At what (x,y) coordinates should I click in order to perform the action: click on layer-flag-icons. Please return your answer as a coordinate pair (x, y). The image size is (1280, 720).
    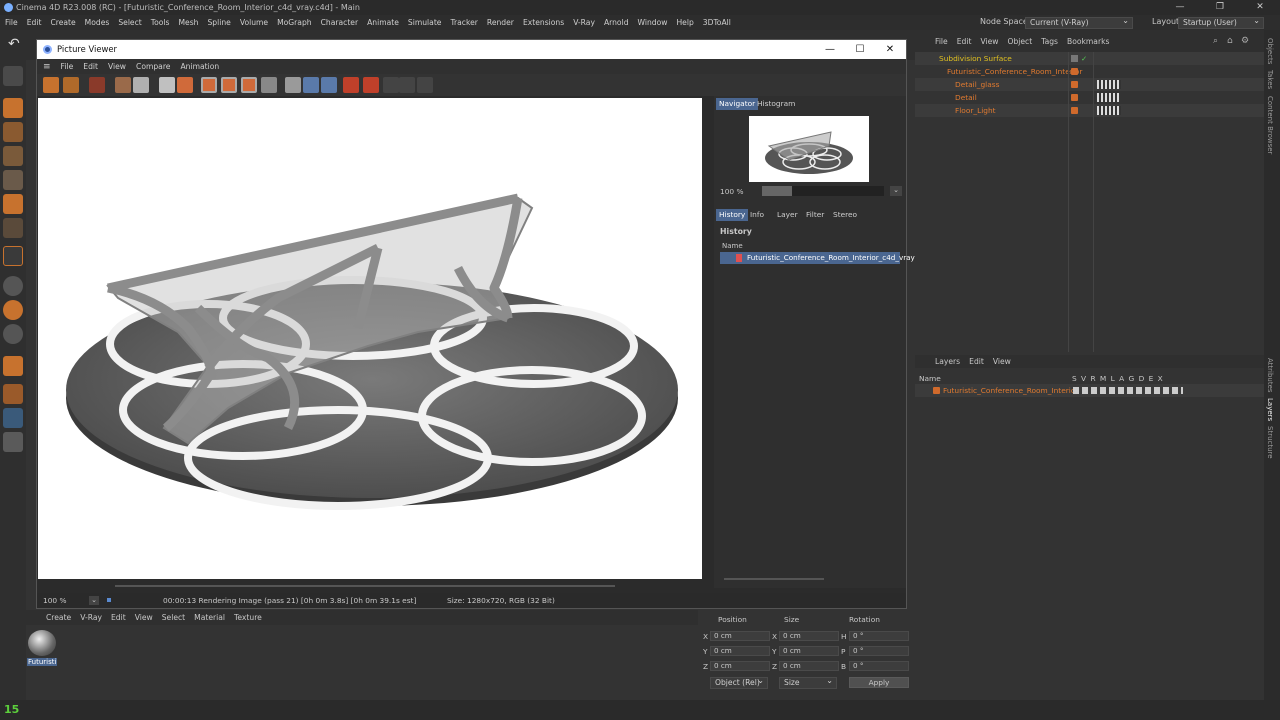
    Looking at the image, I should click on (1128, 390).